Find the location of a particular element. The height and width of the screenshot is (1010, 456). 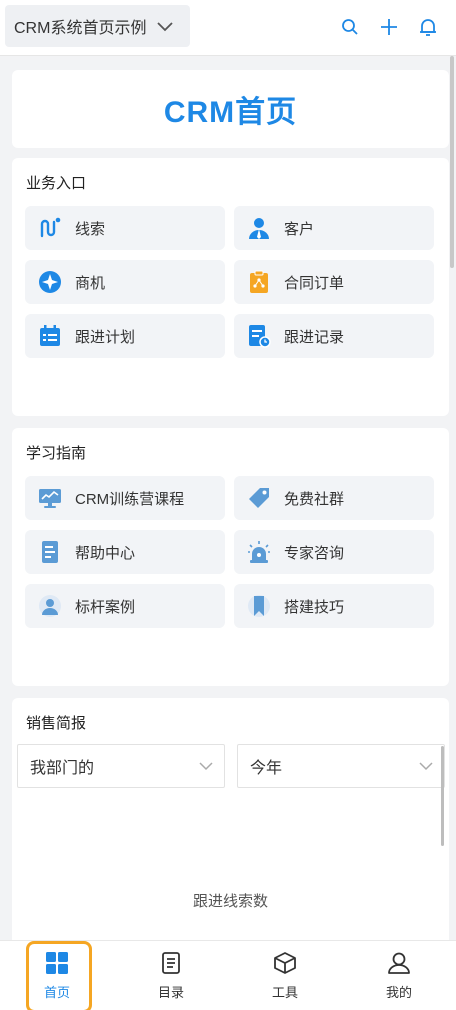

list-icon is located at coordinates (171, 963).